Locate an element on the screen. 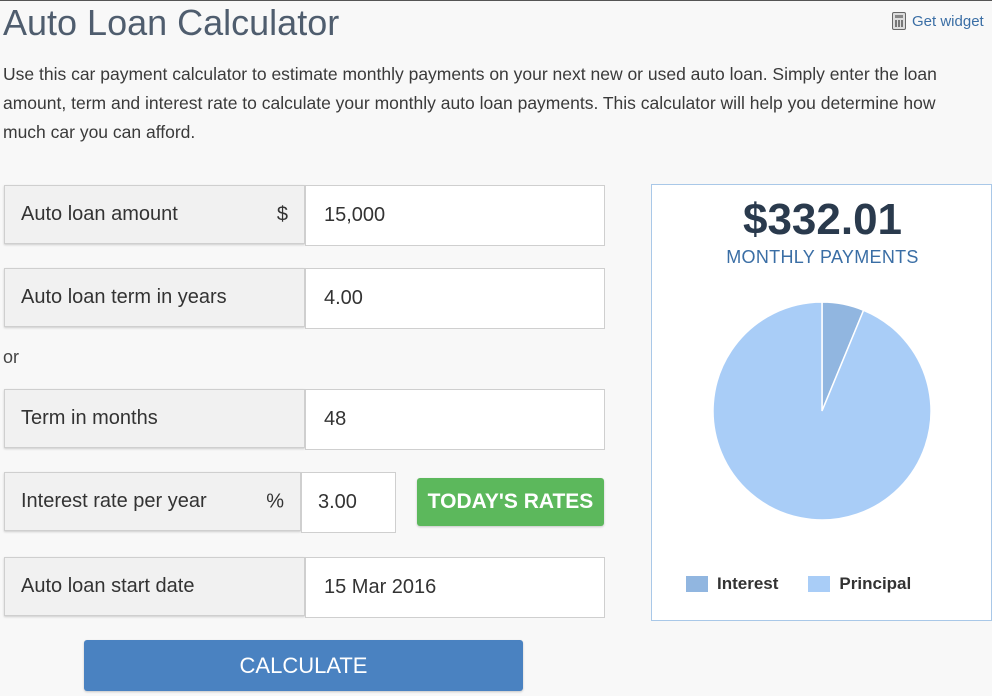 This screenshot has height=696, width=992. chart-legend: Interest Principal is located at coordinates (798, 584).